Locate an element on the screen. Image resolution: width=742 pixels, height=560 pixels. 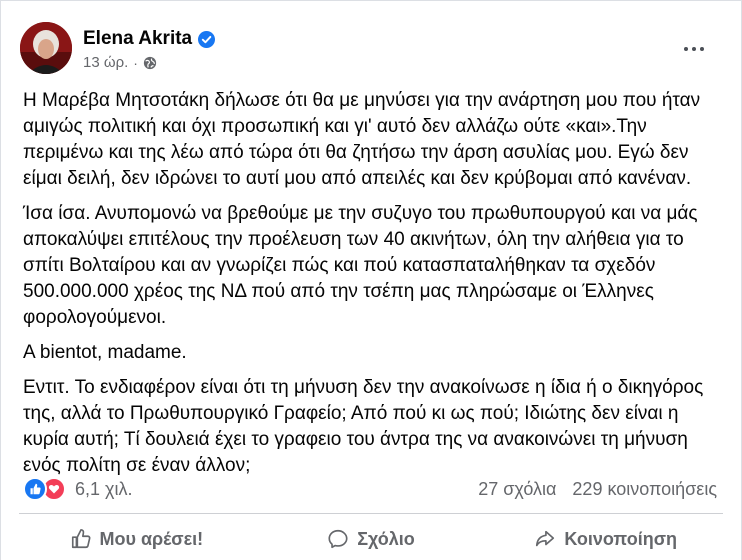
reaction-icons is located at coordinates (46, 489).